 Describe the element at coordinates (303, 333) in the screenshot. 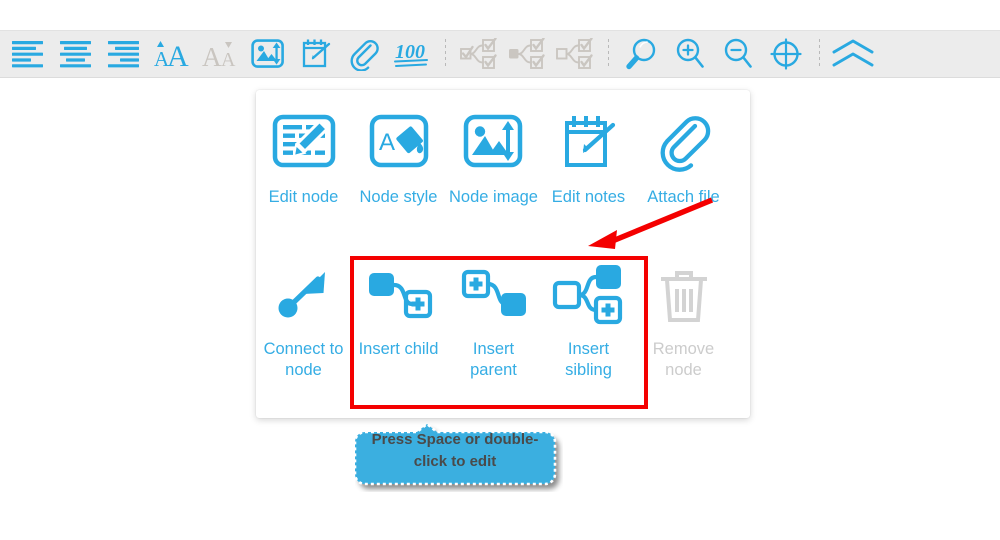

I see `panel-item-connect-to-node: Connect to node` at that location.